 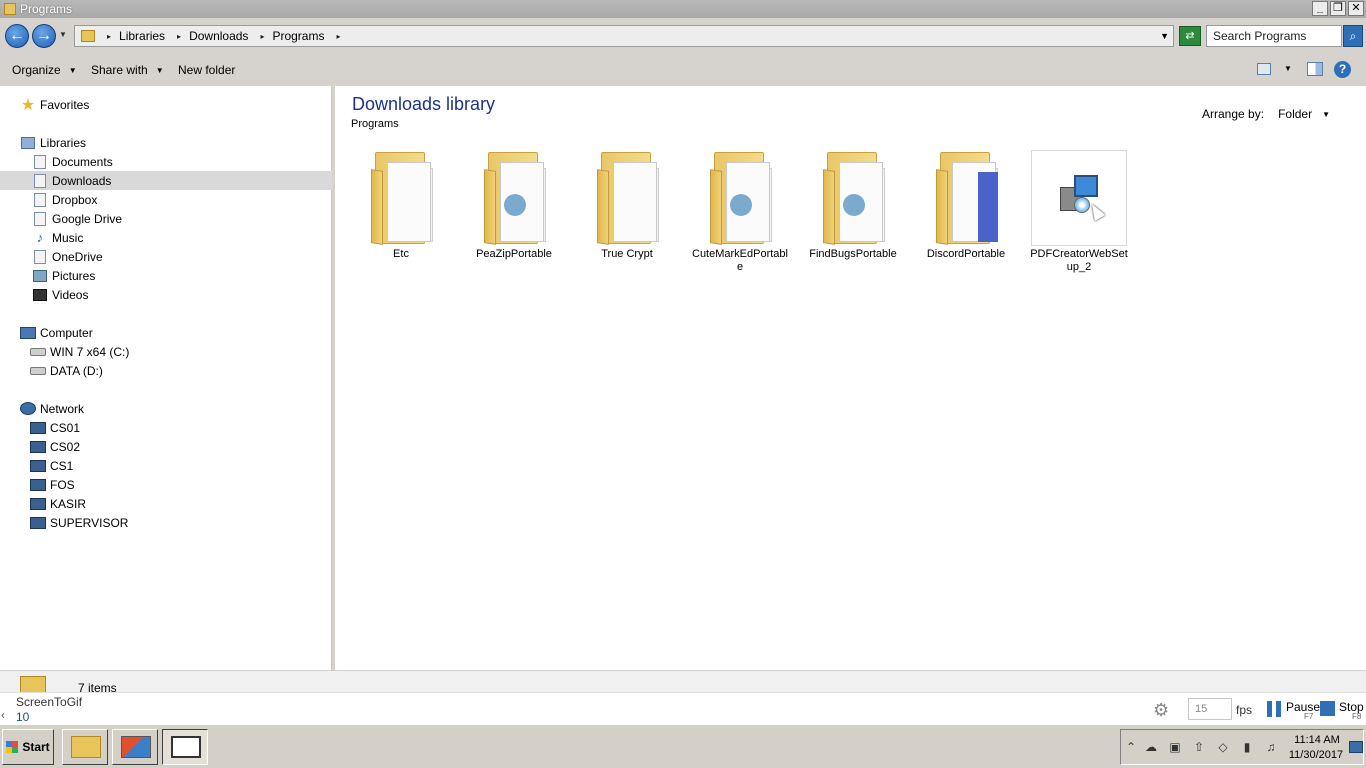 What do you see at coordinates (166, 237) in the screenshot?
I see `sidebar-item-music: ♪ Music` at bounding box center [166, 237].